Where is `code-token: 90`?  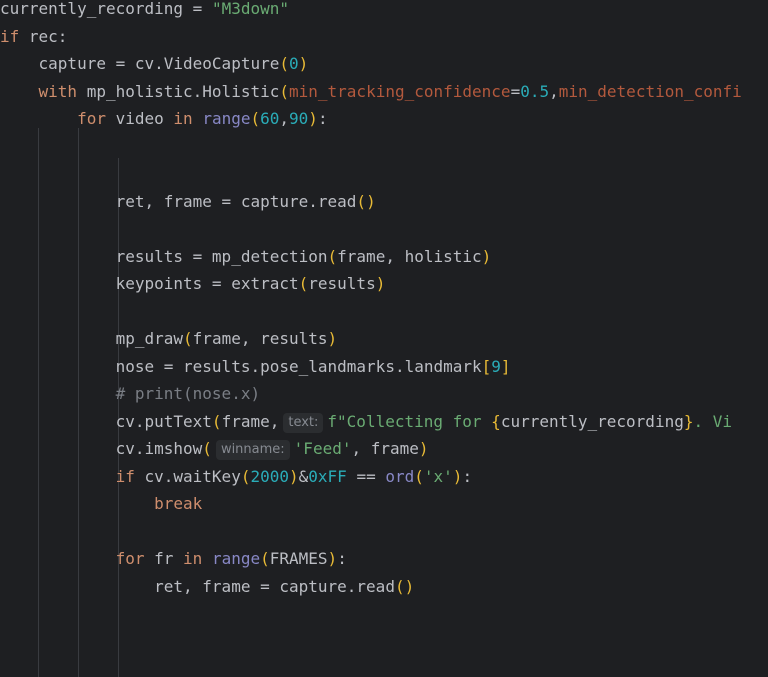 code-token: 90 is located at coordinates (299, 118).